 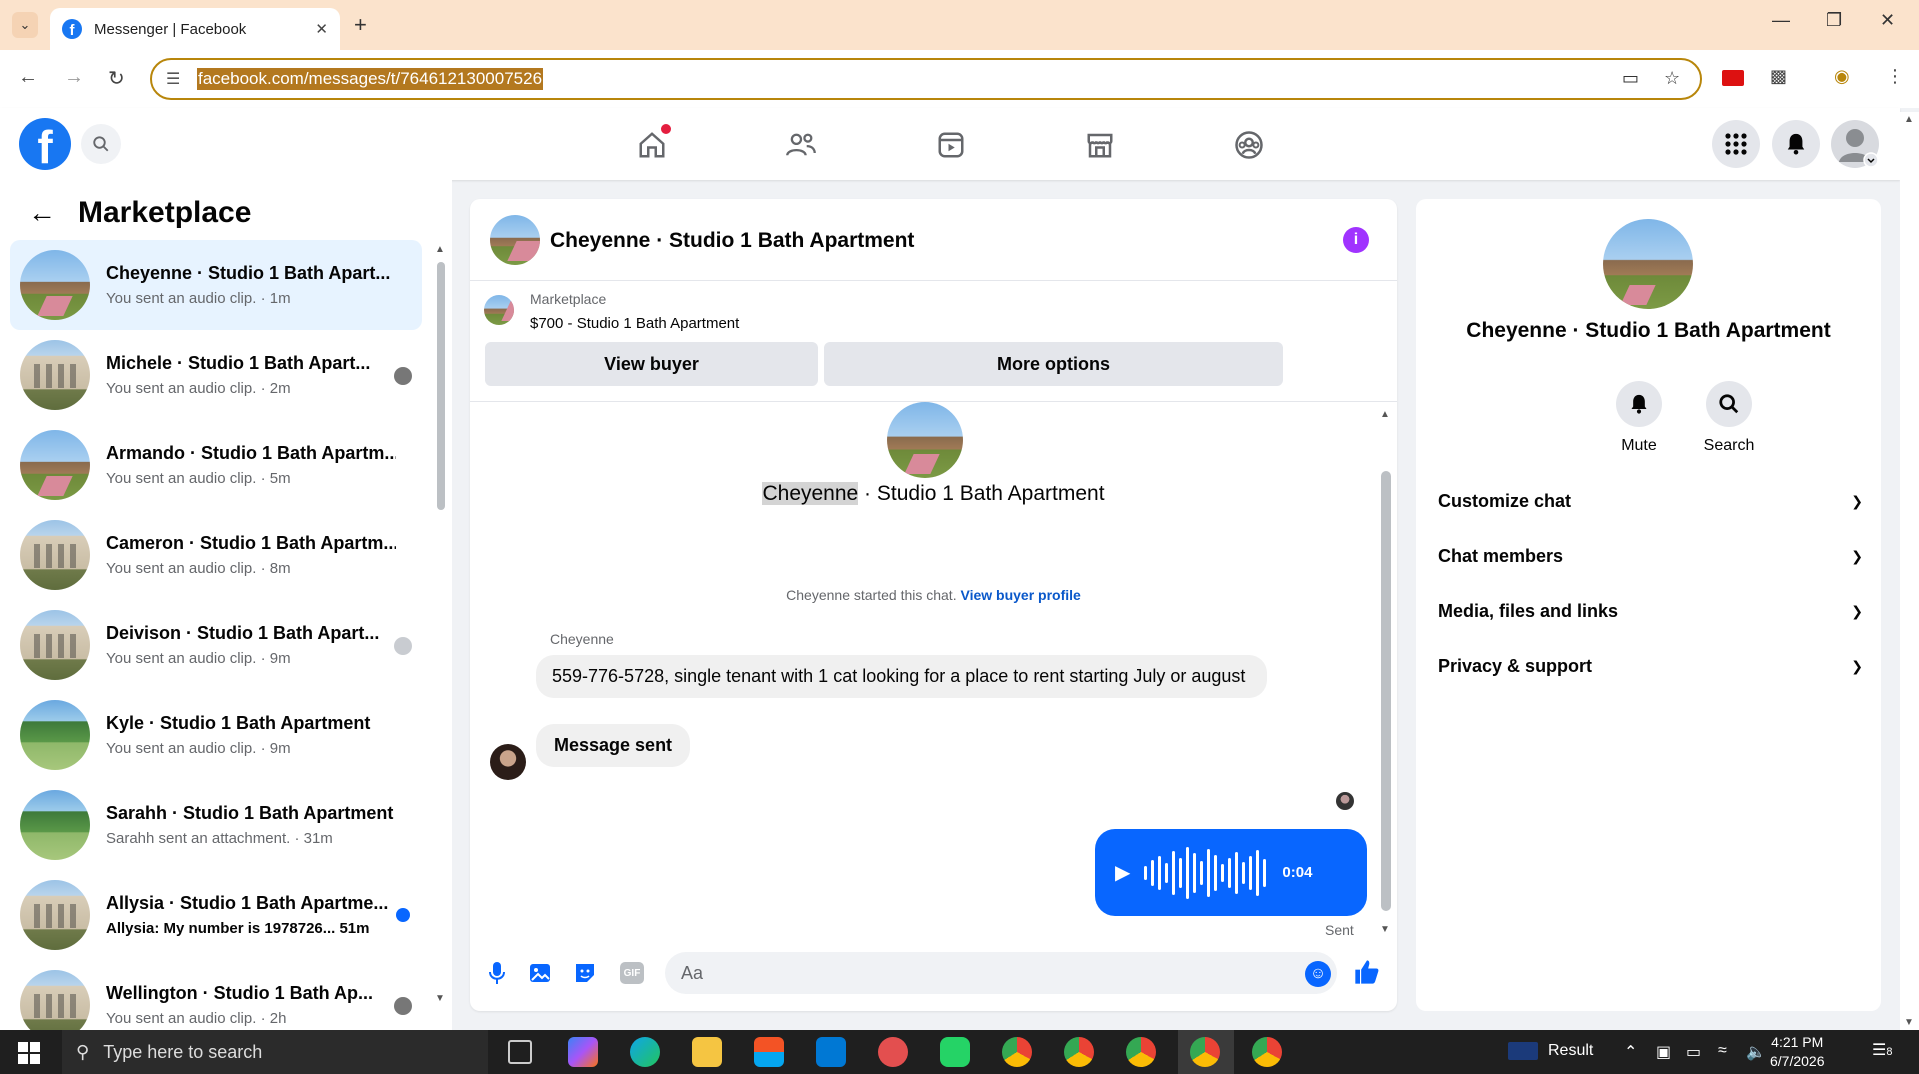 I want to click on file-explorer-icon, so click(x=707, y=1052).